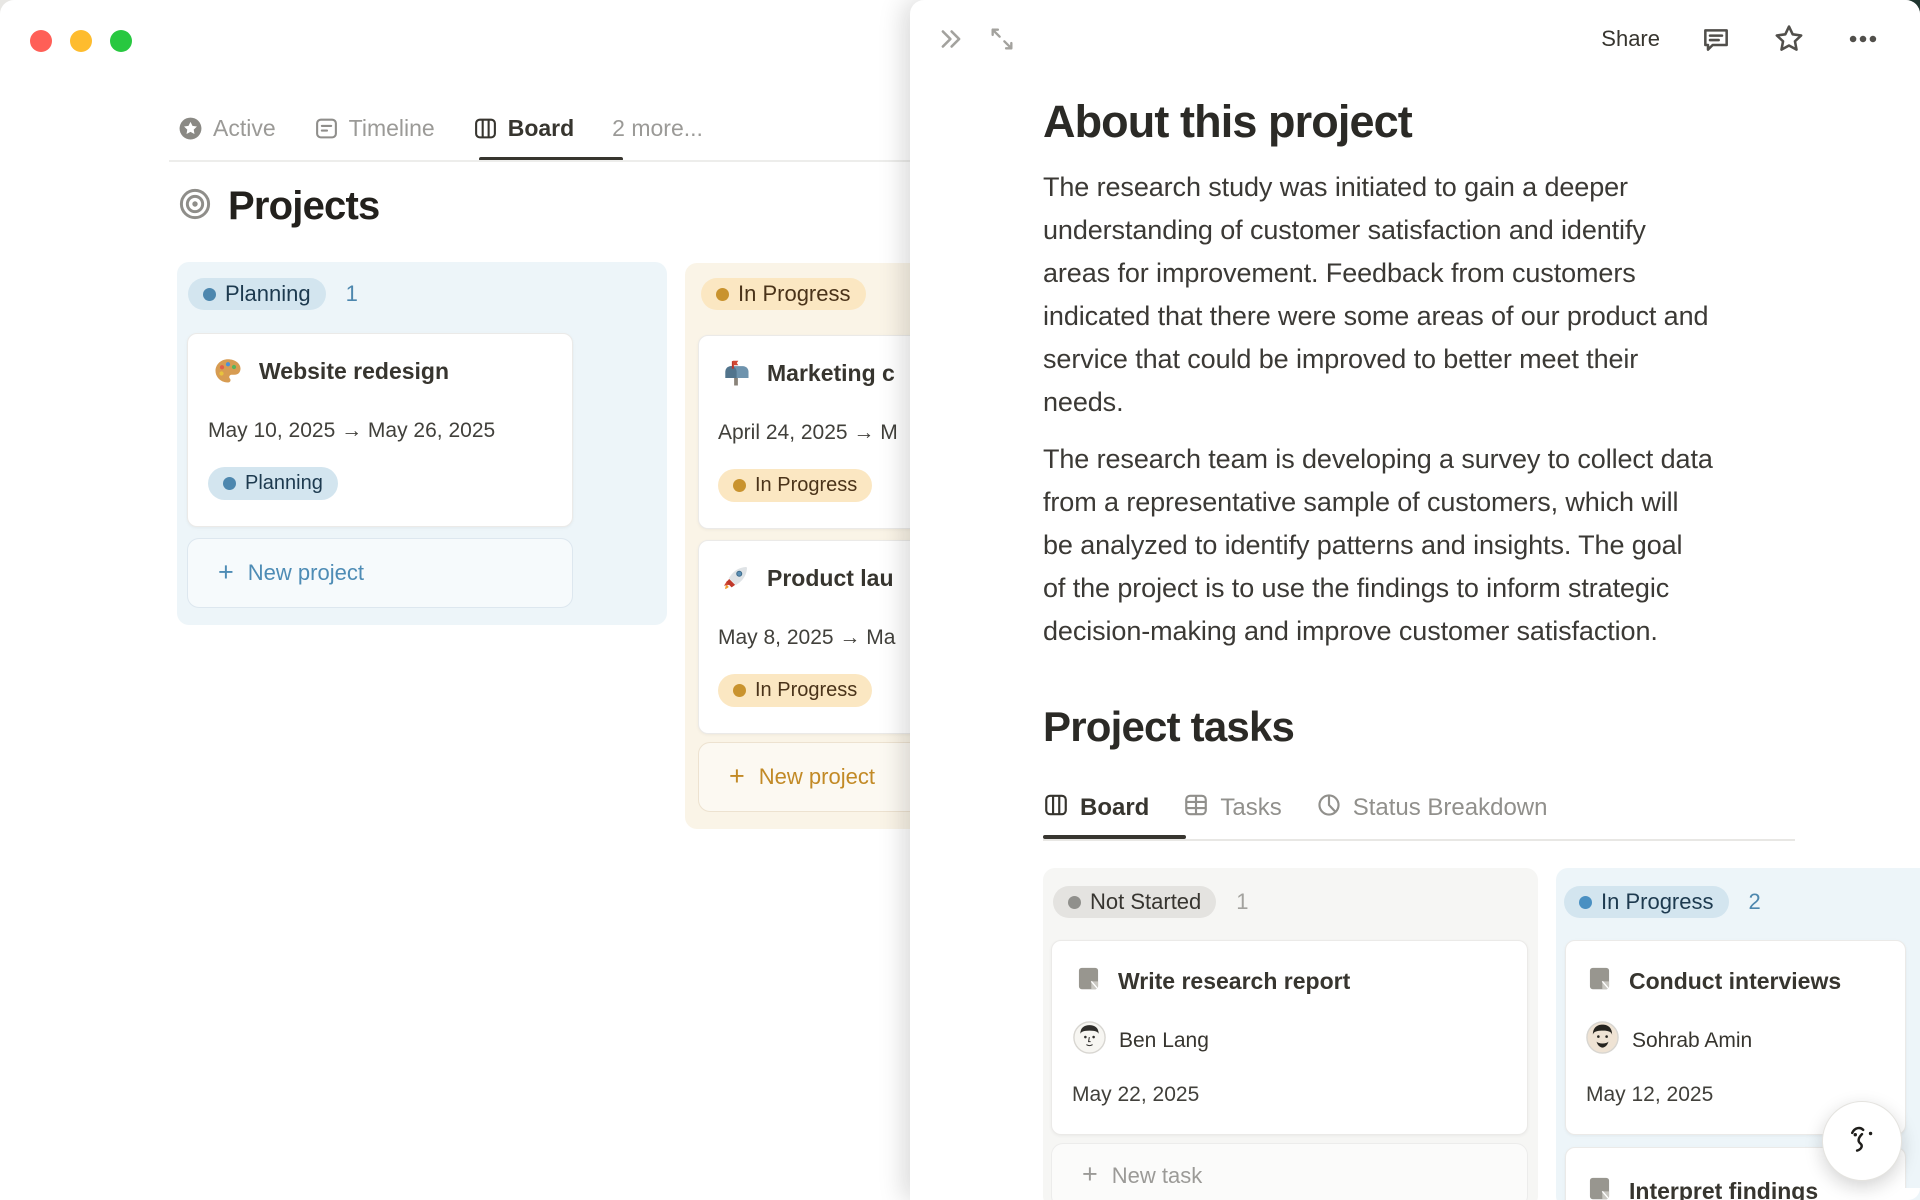 The image size is (1920, 1200). I want to click on notion-ai-face-icon, so click(1862, 1141).